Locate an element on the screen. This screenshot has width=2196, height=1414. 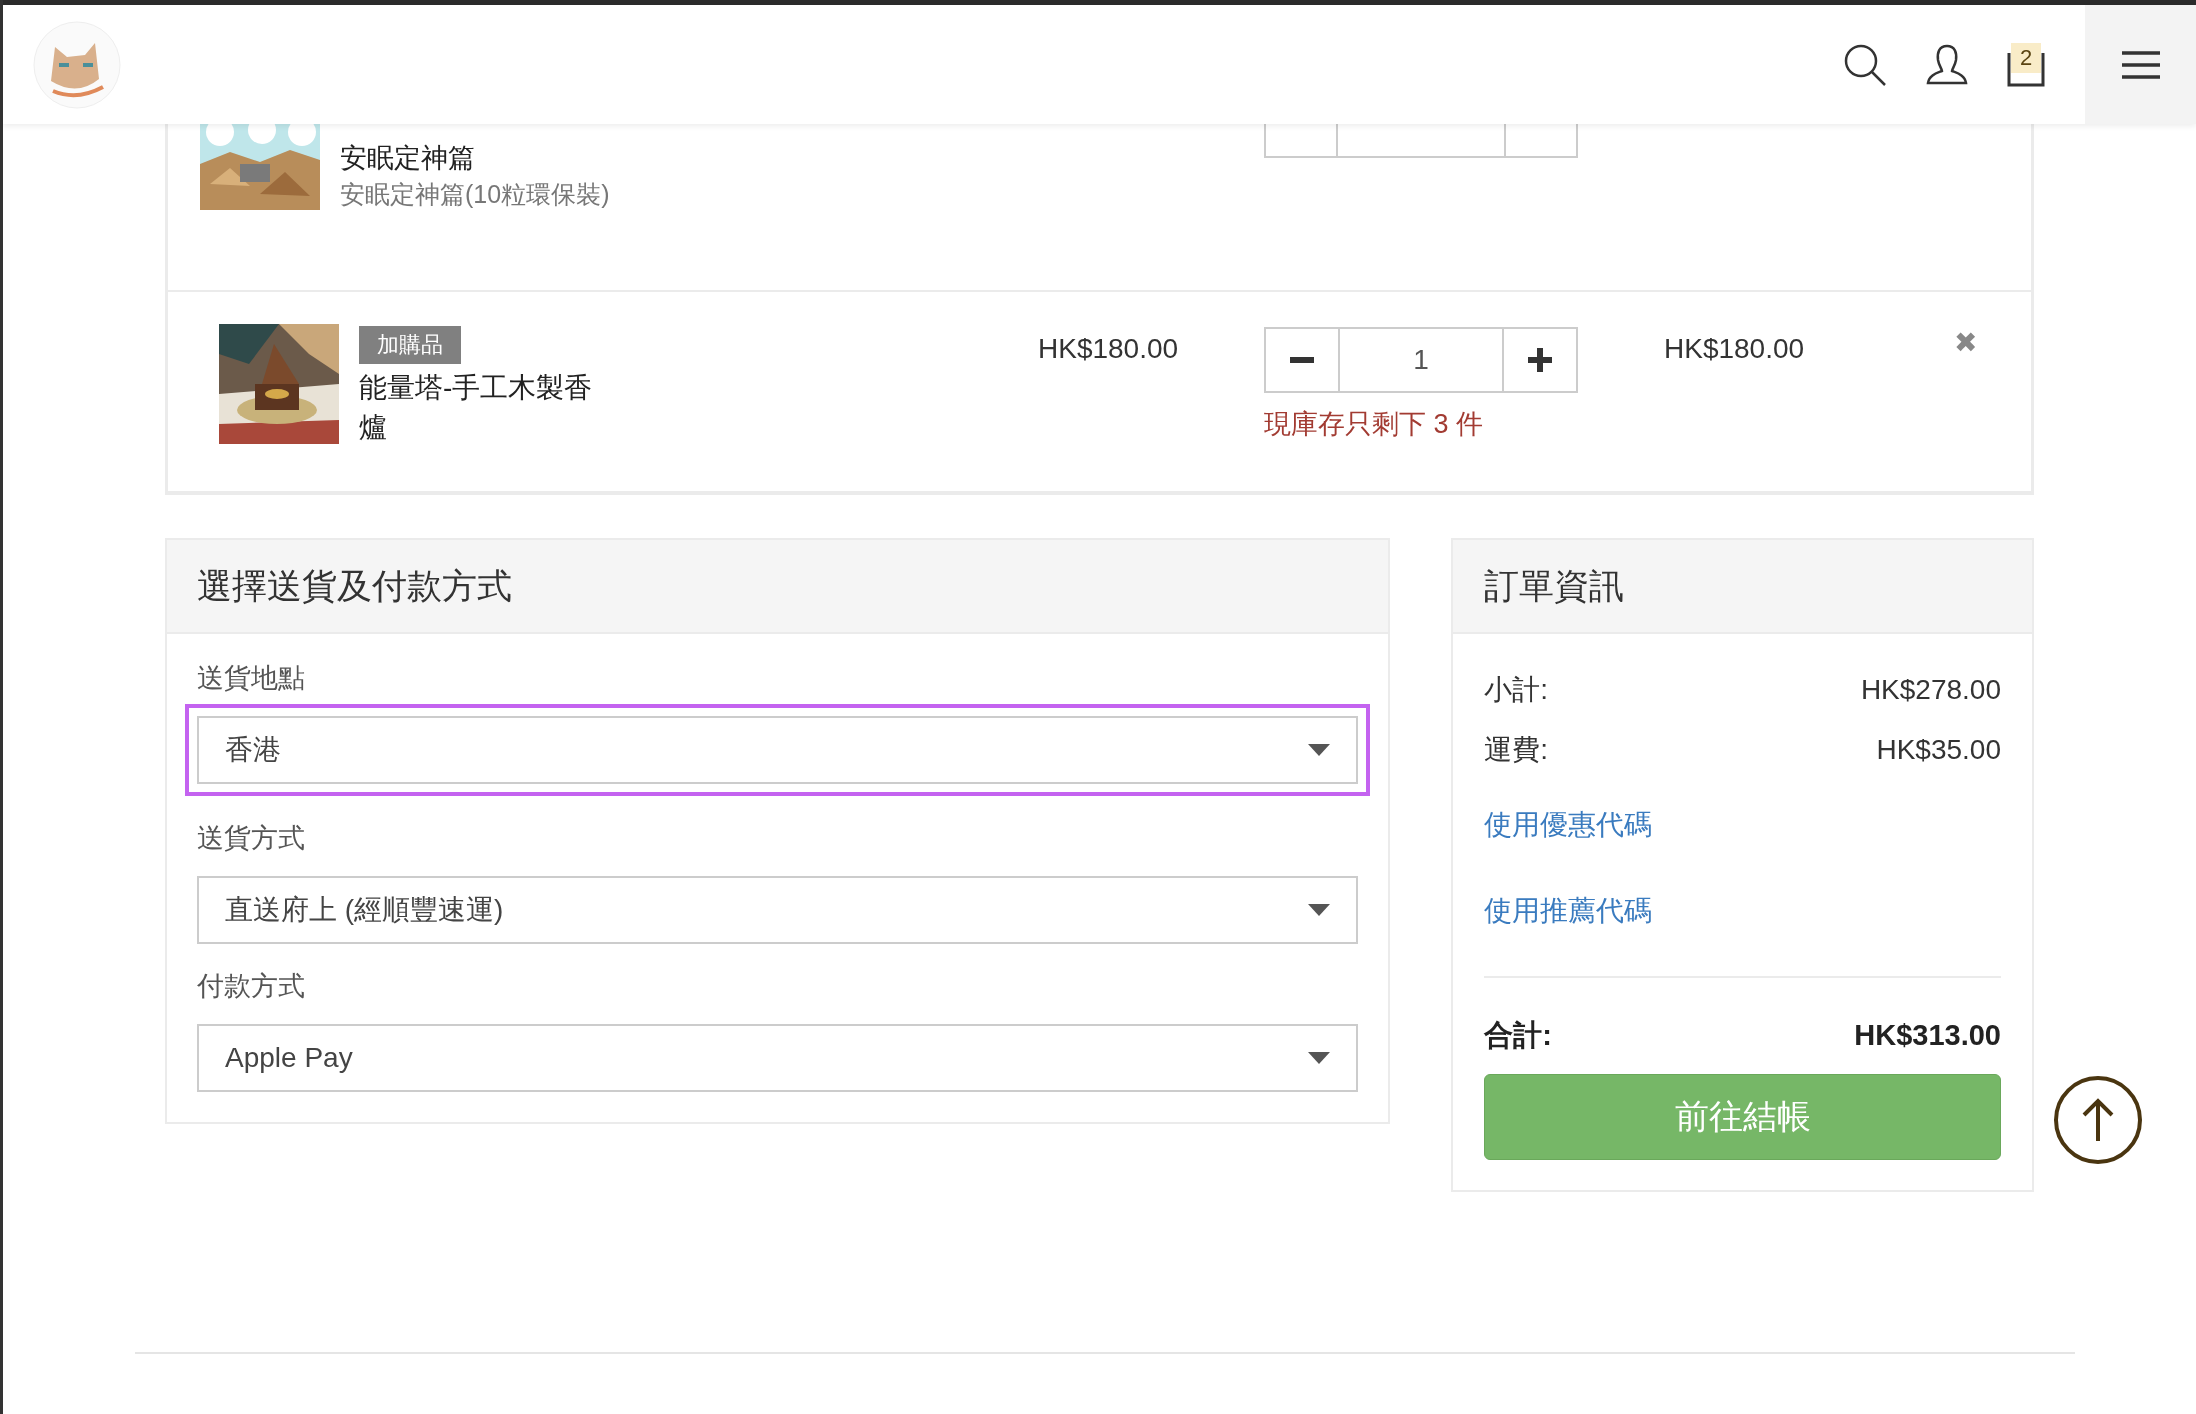
line-total: HK$180.00 is located at coordinates (1734, 349).